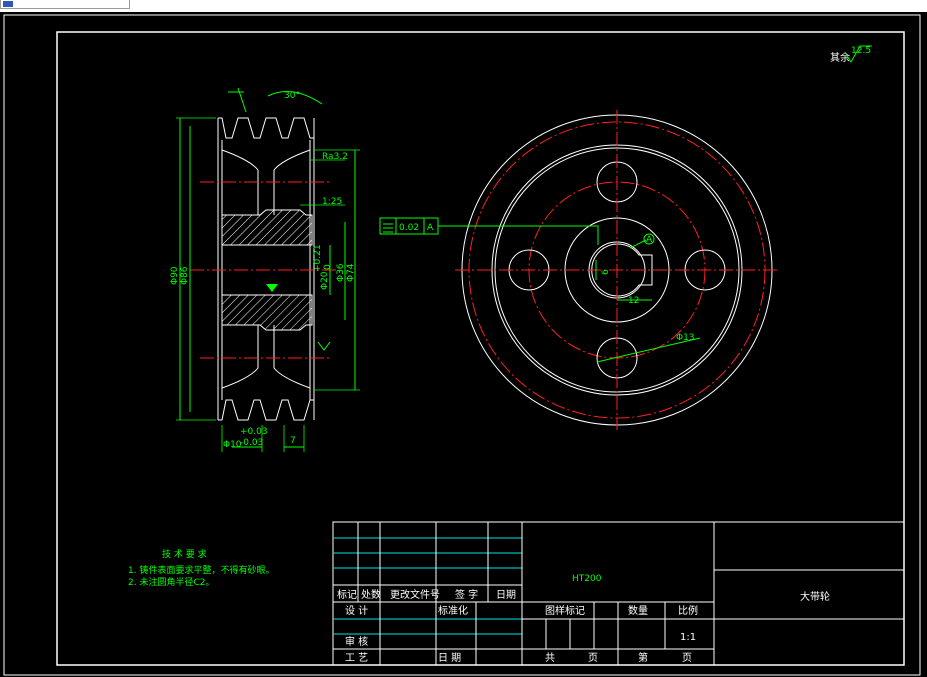 This screenshot has width=927, height=677. Describe the element at coordinates (293, 441) in the screenshot. I see `dim-groove-pitch: 7` at that location.